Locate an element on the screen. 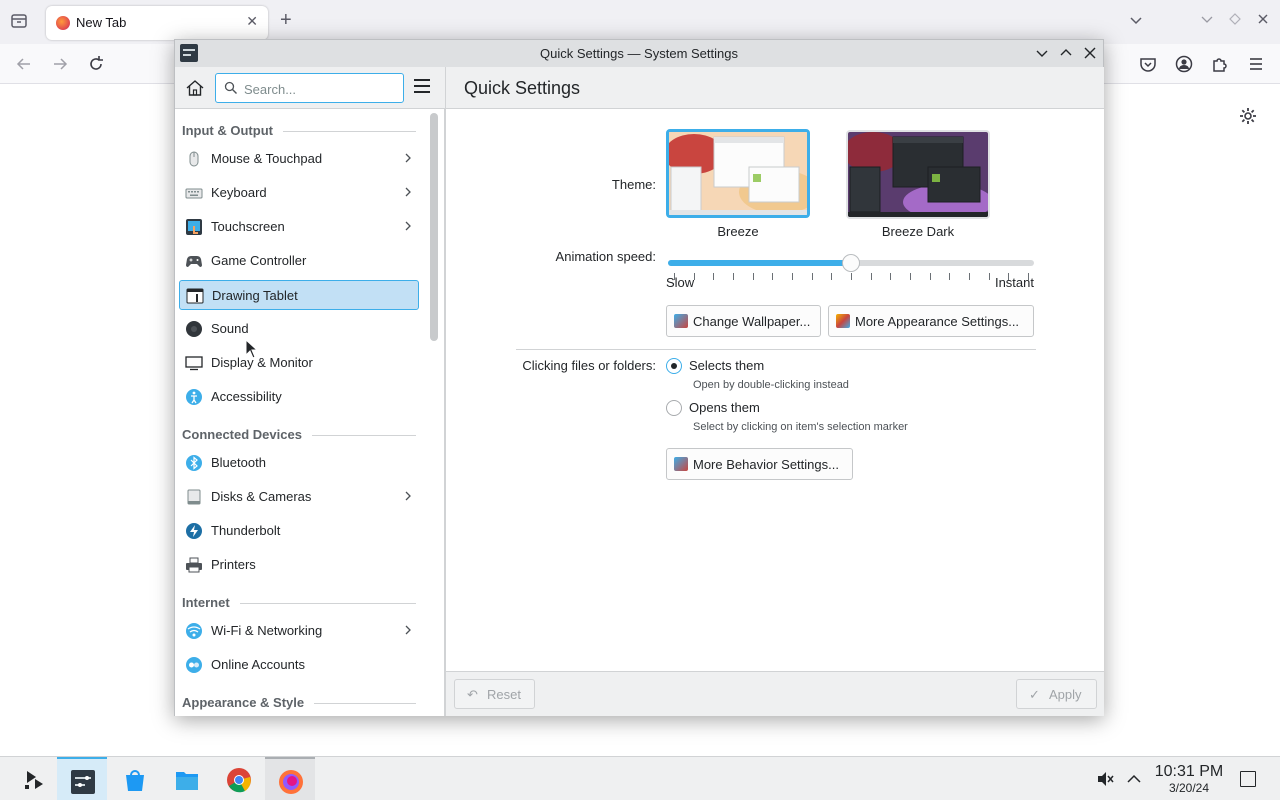 This screenshot has height=800, width=1280. forward-icon is located at coordinates (60, 64).